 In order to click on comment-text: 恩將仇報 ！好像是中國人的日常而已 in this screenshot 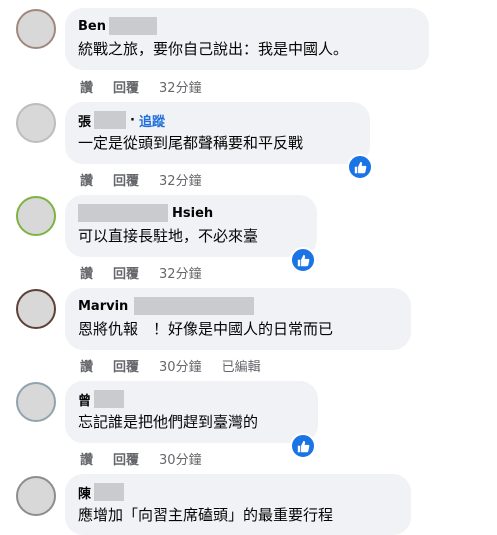, I will do `click(206, 329)`.